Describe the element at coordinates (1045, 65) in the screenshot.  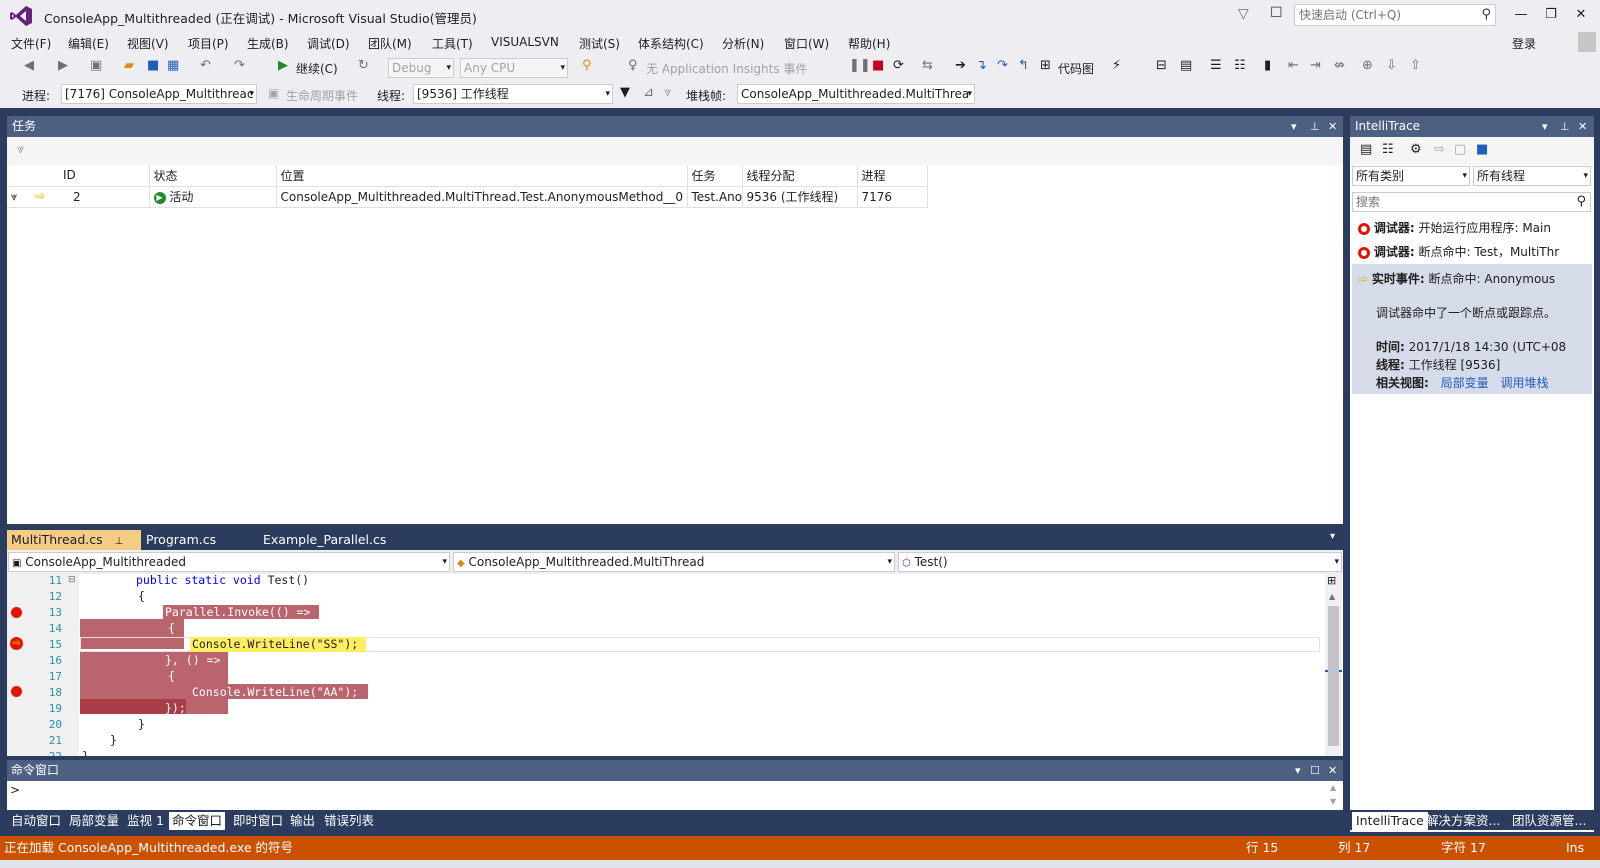
I see `code-map-icon: ⊞` at that location.